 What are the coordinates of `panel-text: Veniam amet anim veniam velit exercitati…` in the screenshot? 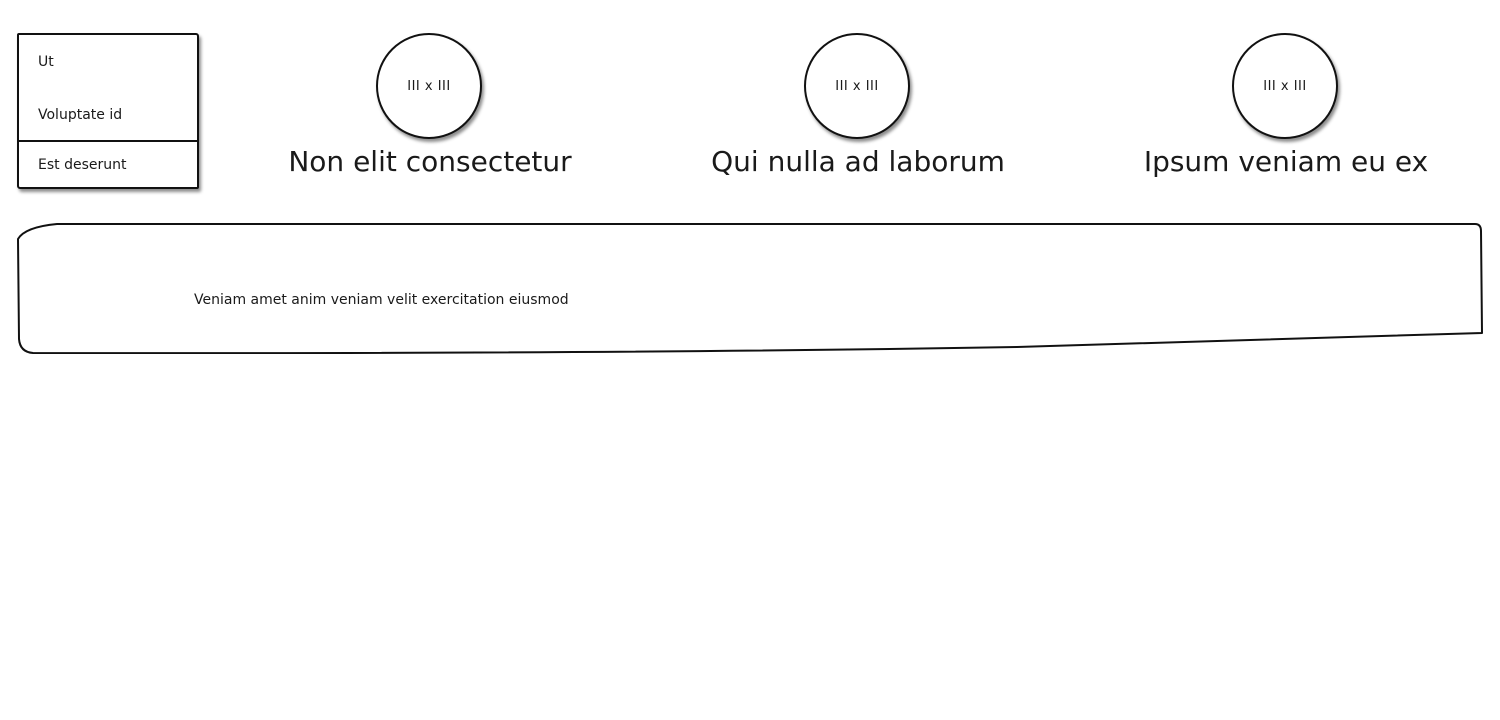 It's located at (381, 300).